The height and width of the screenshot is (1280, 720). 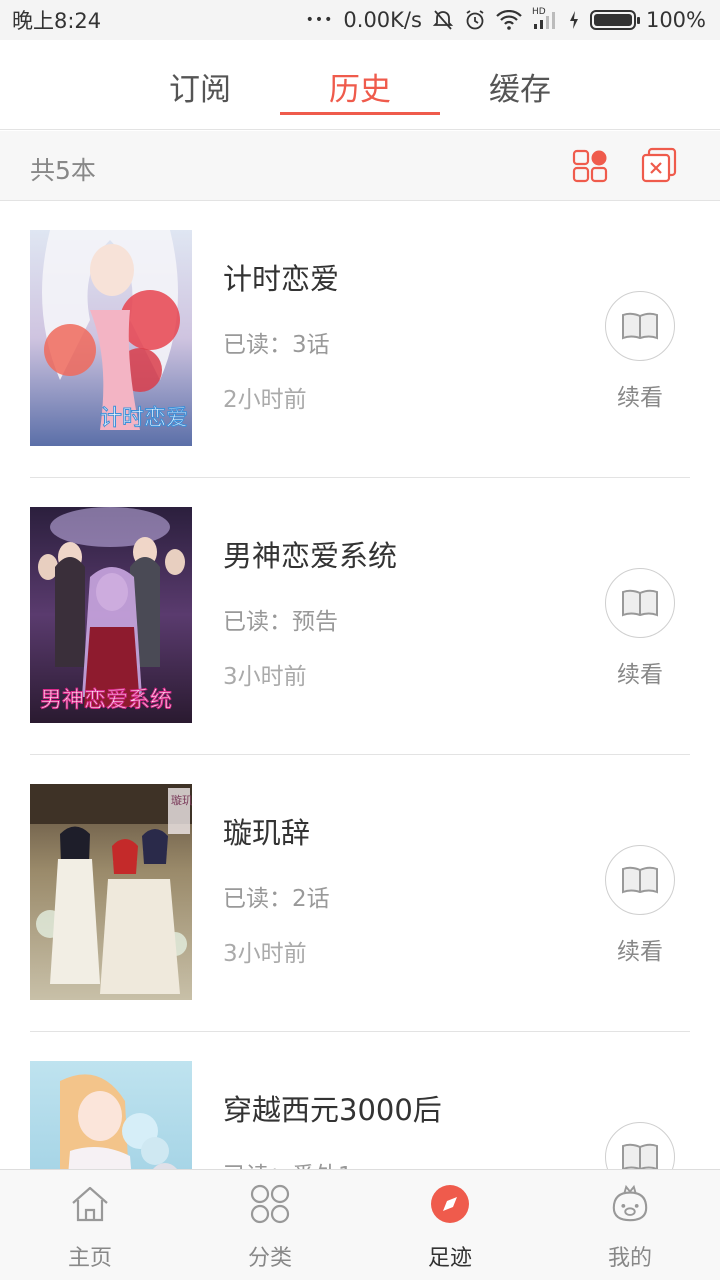 I want to click on book-cover: 男神恋爱系统, so click(x=111, y=615).